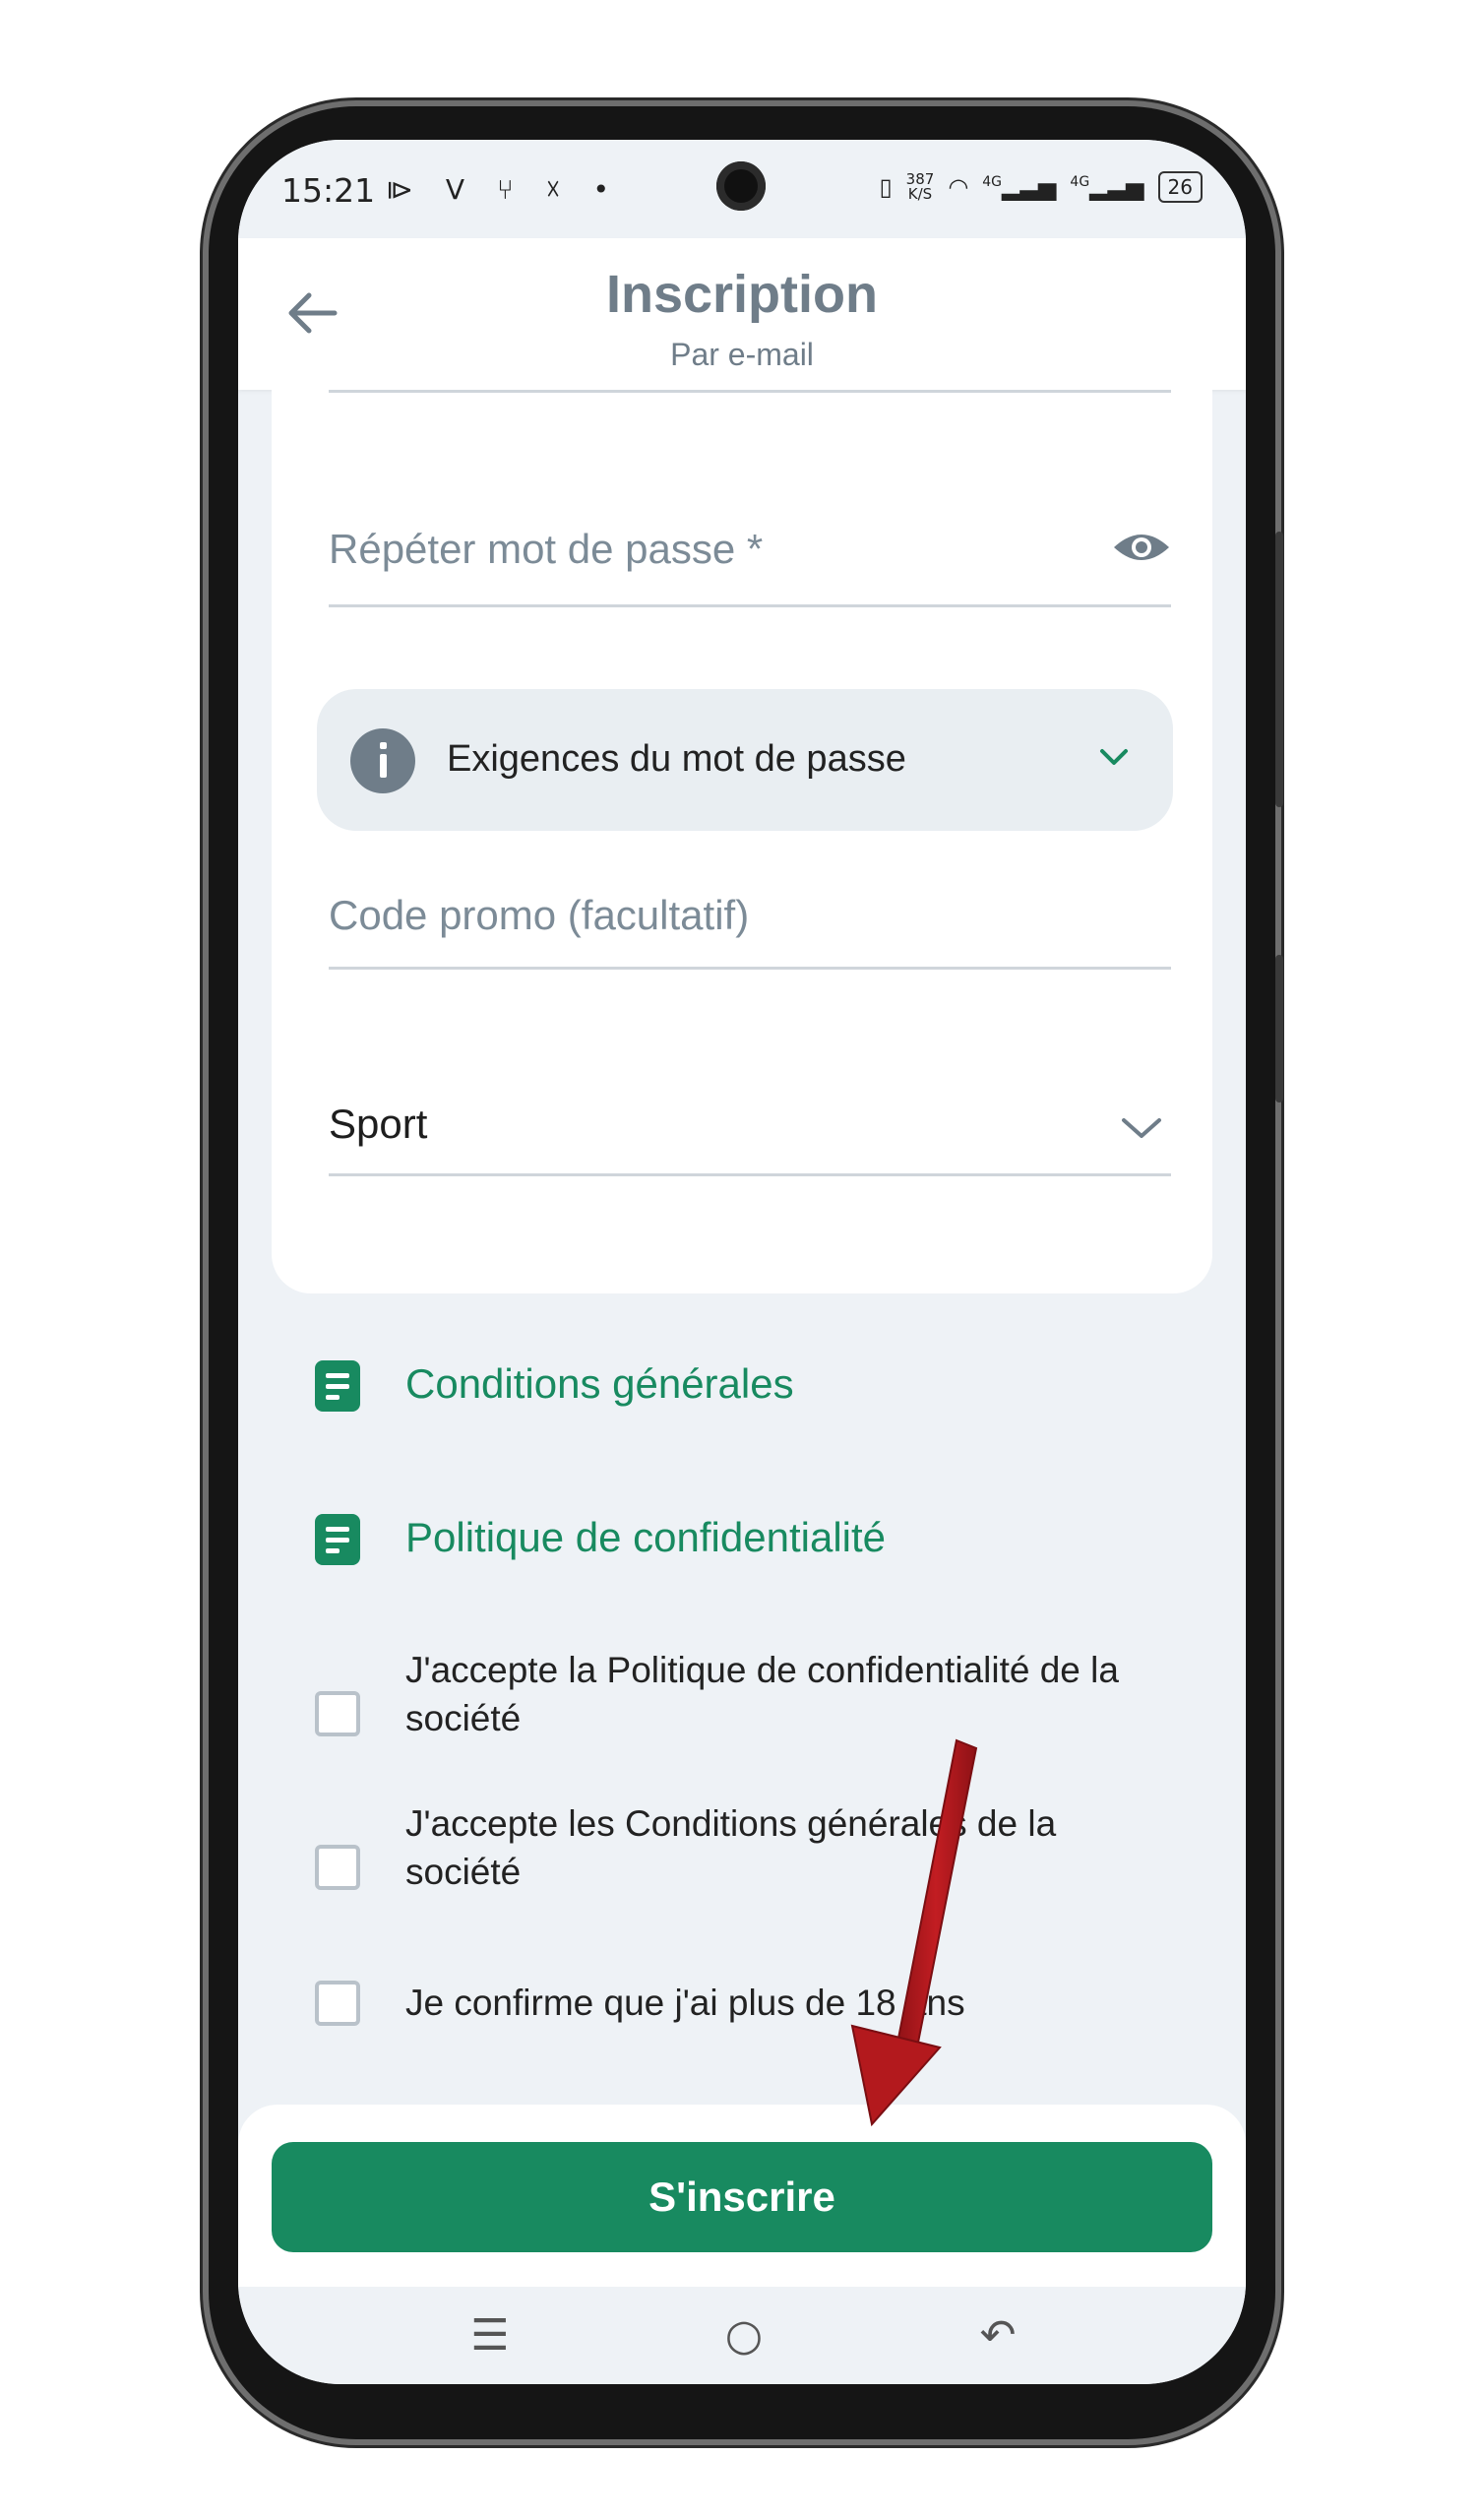 Image resolution: width=1482 pixels, height=2520 pixels. I want to click on previous-field-underline, so click(750, 391).